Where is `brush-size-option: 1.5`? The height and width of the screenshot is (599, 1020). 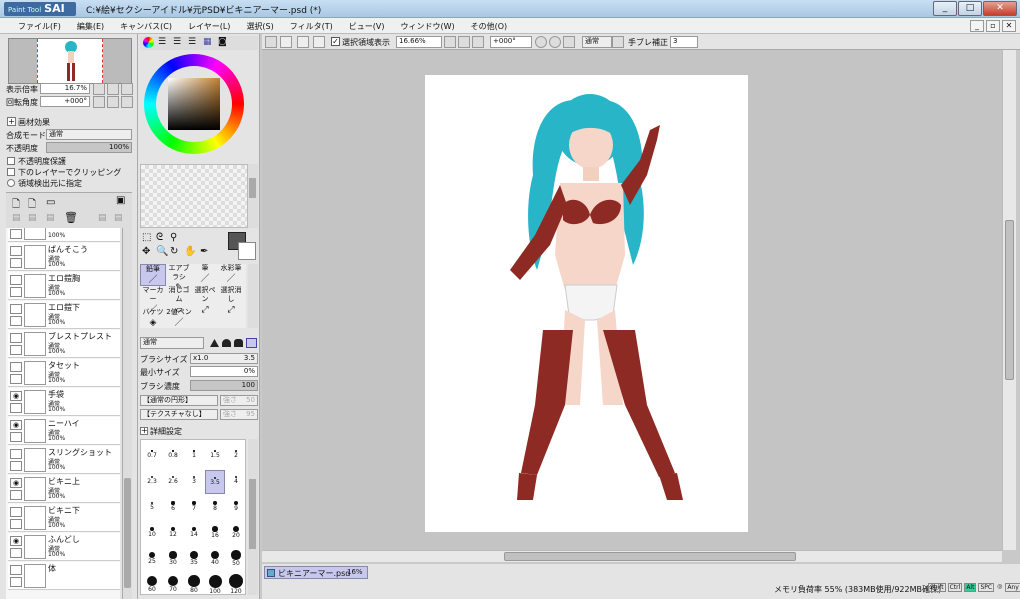 brush-size-option: 1.5 is located at coordinates (215, 456).